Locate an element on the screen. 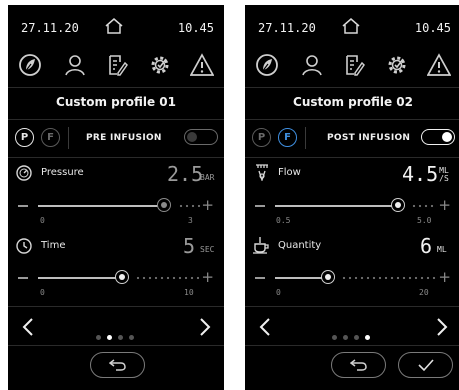  param-label: Time is located at coordinates (53, 245).